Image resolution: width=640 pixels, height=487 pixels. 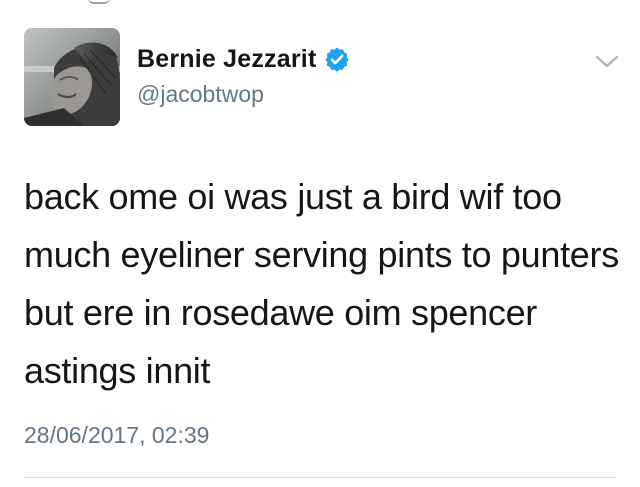 I want to click on author-display-name: Bernie Jezzarit, so click(x=226, y=59).